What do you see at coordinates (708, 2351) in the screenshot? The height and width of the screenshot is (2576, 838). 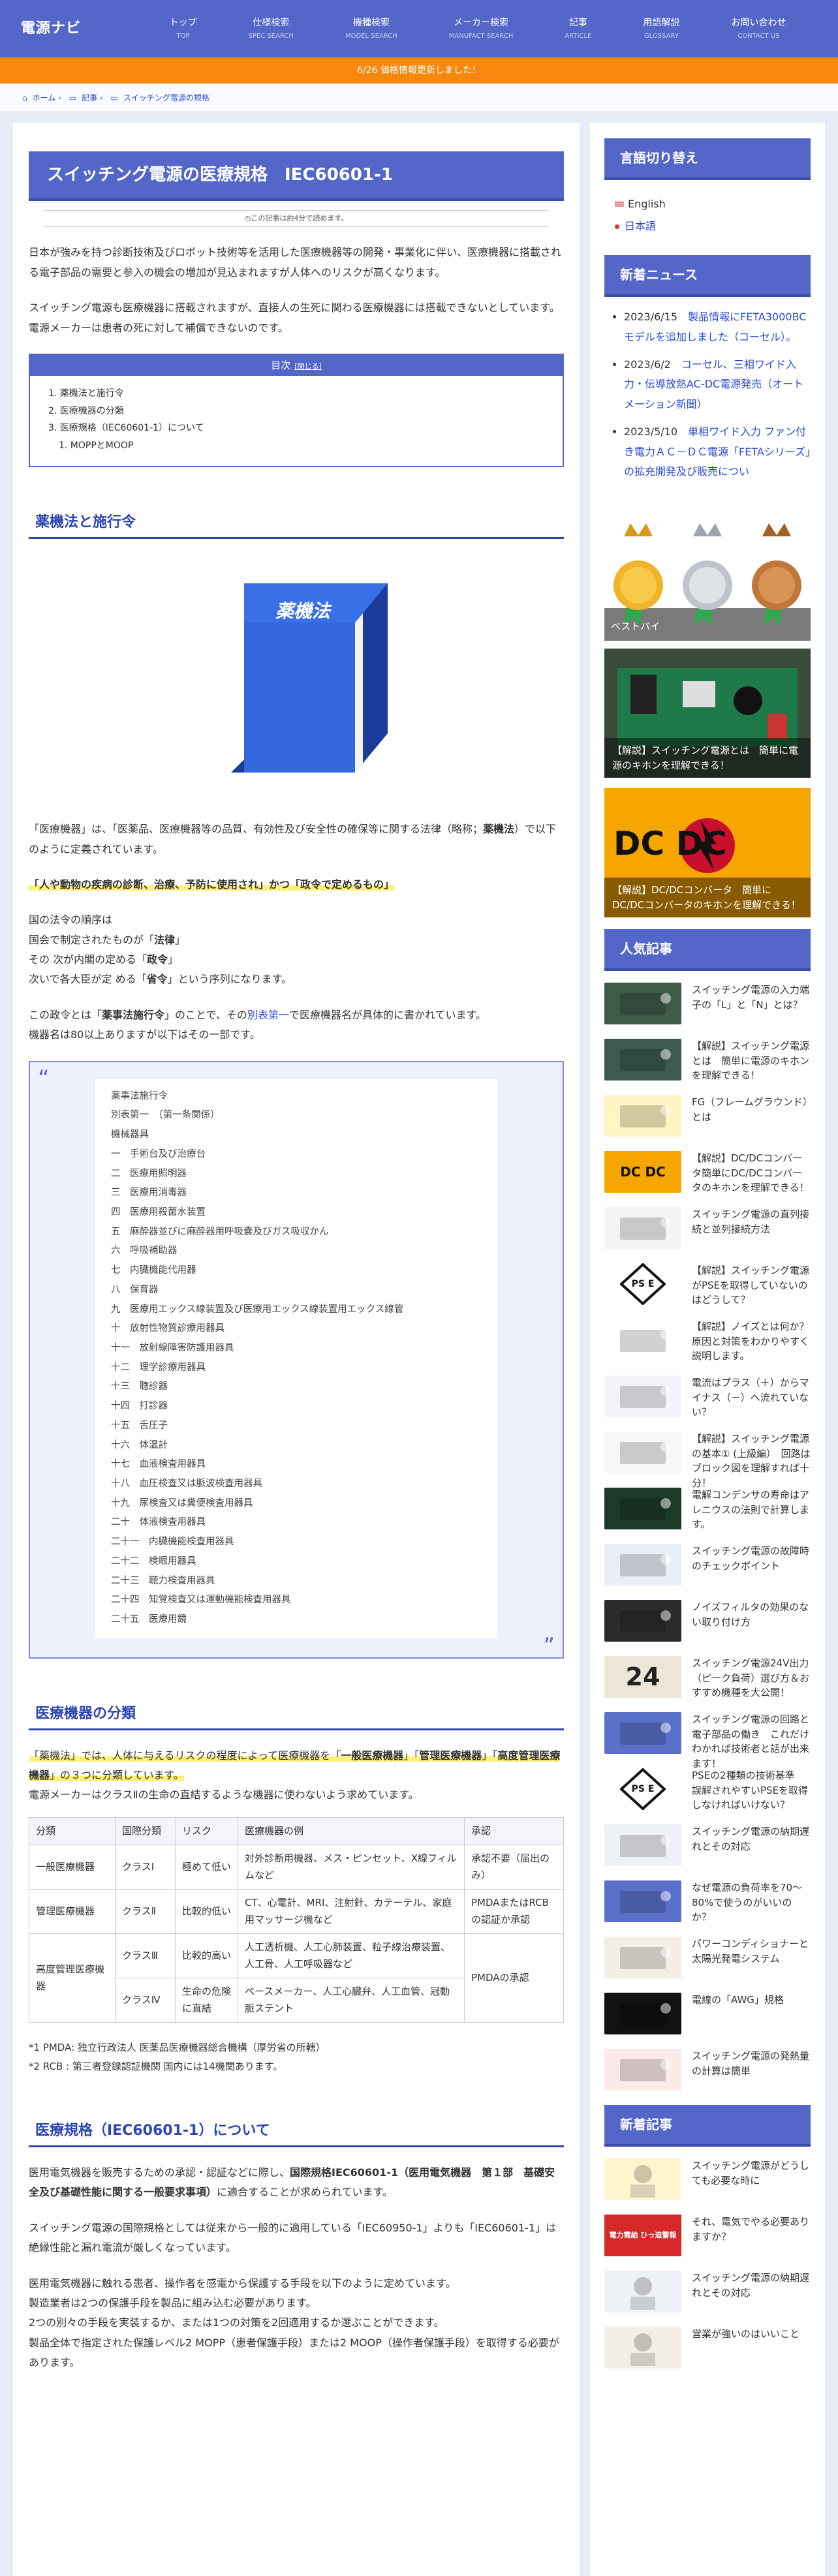 I see `new-article-item: 営業が強いのはいいこと` at bounding box center [708, 2351].